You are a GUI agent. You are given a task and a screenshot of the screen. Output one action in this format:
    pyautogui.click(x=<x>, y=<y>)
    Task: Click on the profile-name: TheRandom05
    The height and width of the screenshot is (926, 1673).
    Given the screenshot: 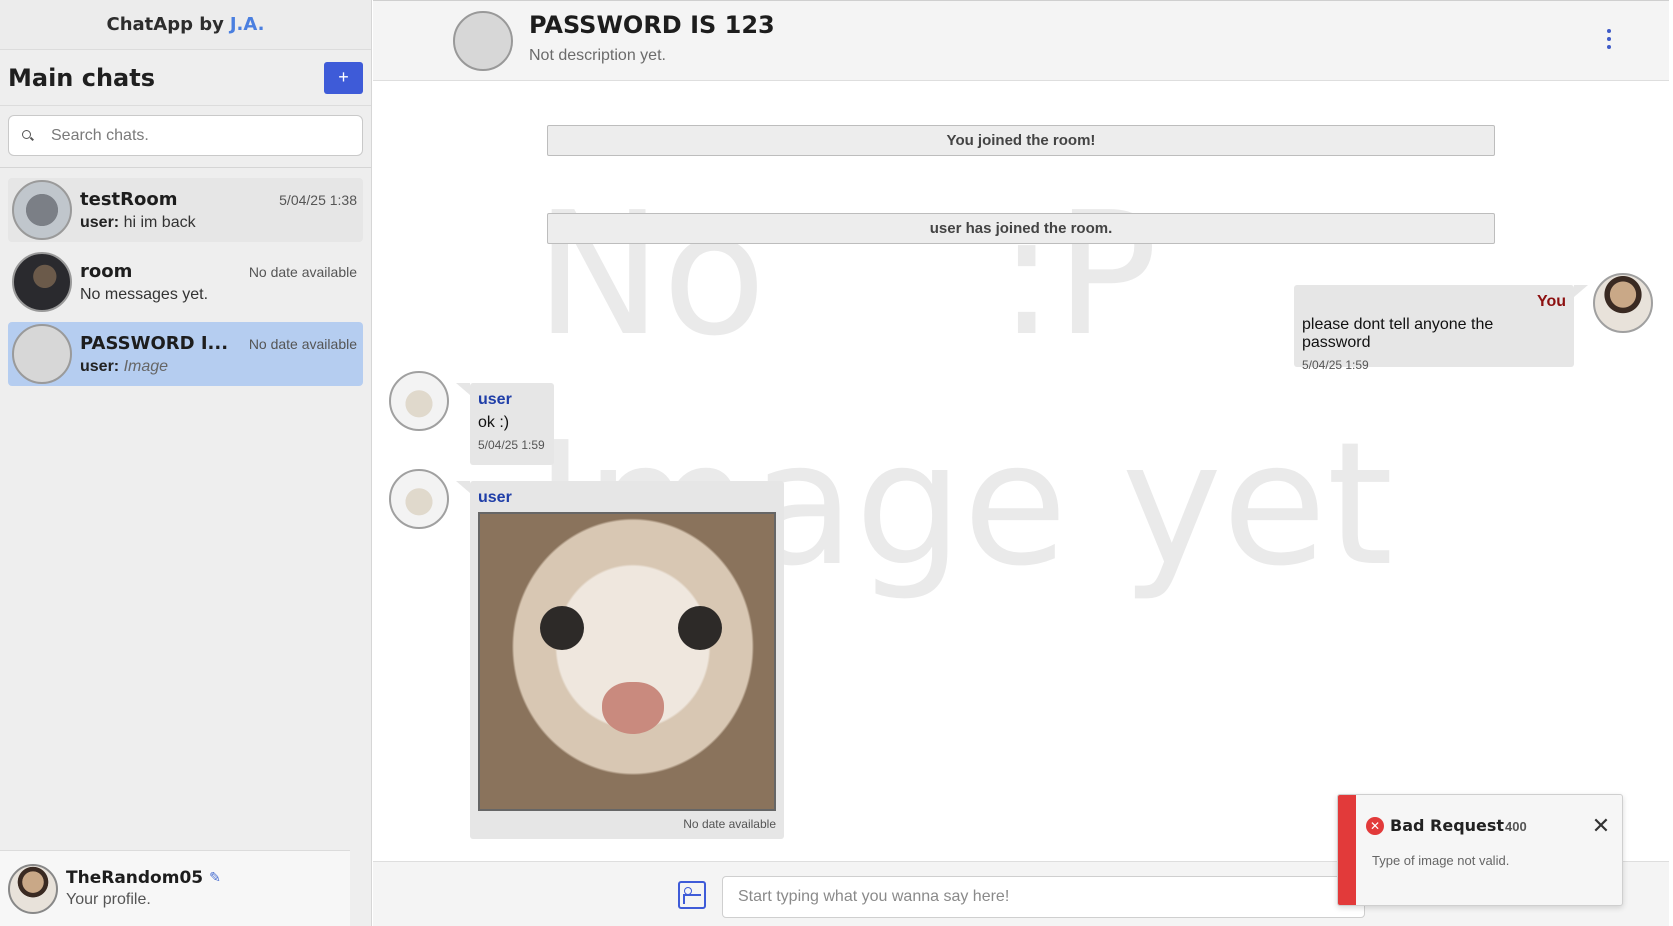 What is the action you would take?
    pyautogui.click(x=135, y=878)
    